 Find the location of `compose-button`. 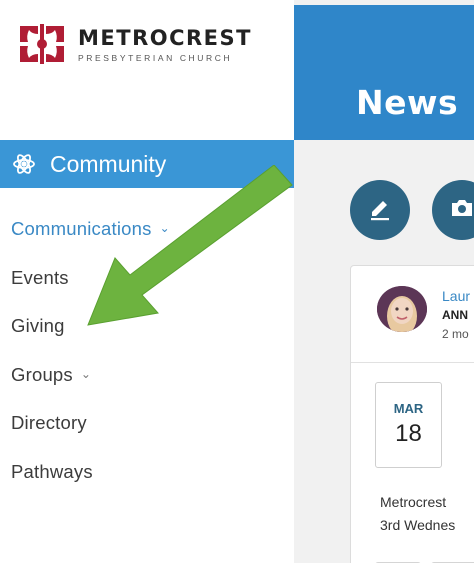

compose-button is located at coordinates (380, 210).